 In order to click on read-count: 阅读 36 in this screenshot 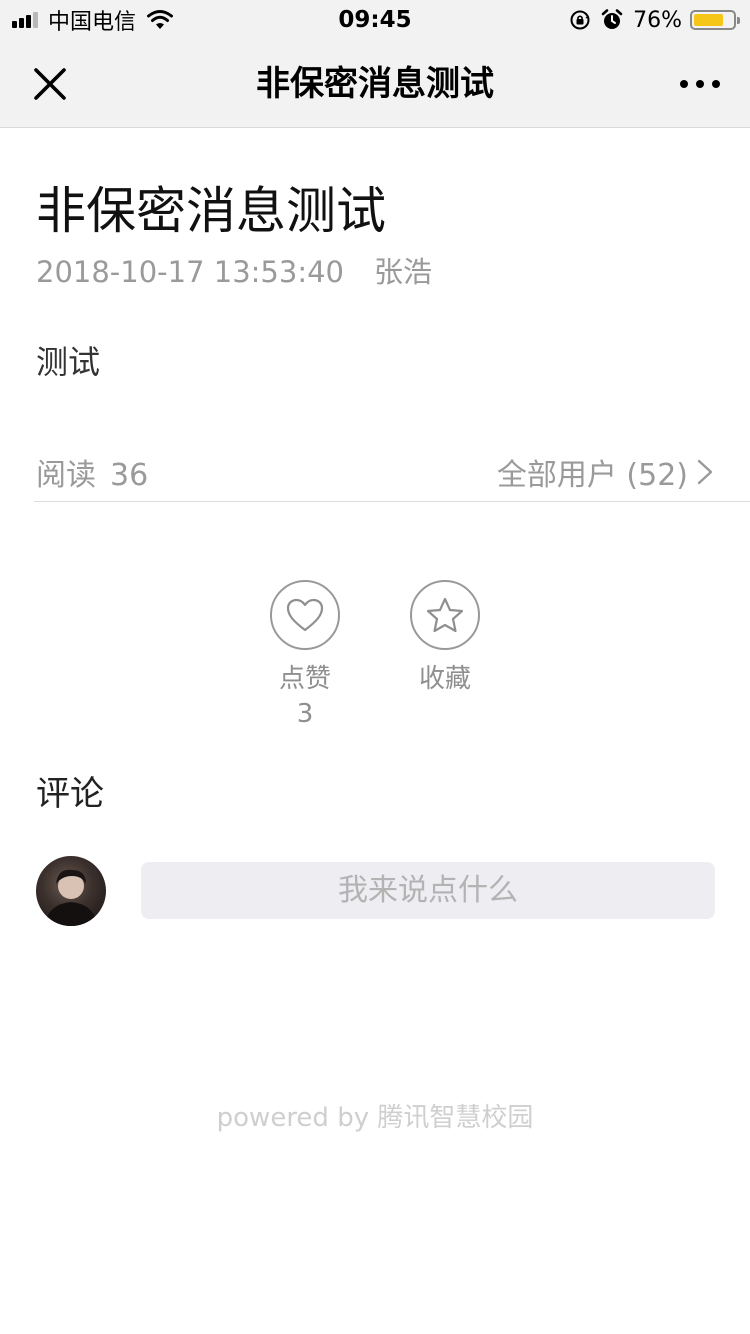, I will do `click(92, 472)`.